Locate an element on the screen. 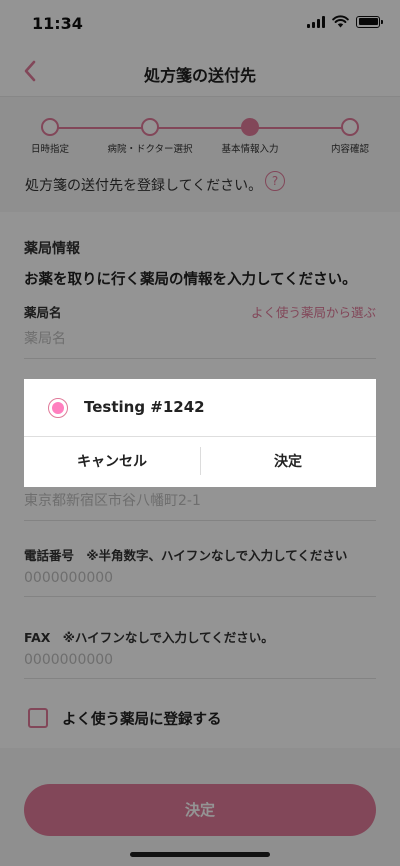 The image size is (400, 866). dialog-option-row: Testing #1242 is located at coordinates (200, 408).